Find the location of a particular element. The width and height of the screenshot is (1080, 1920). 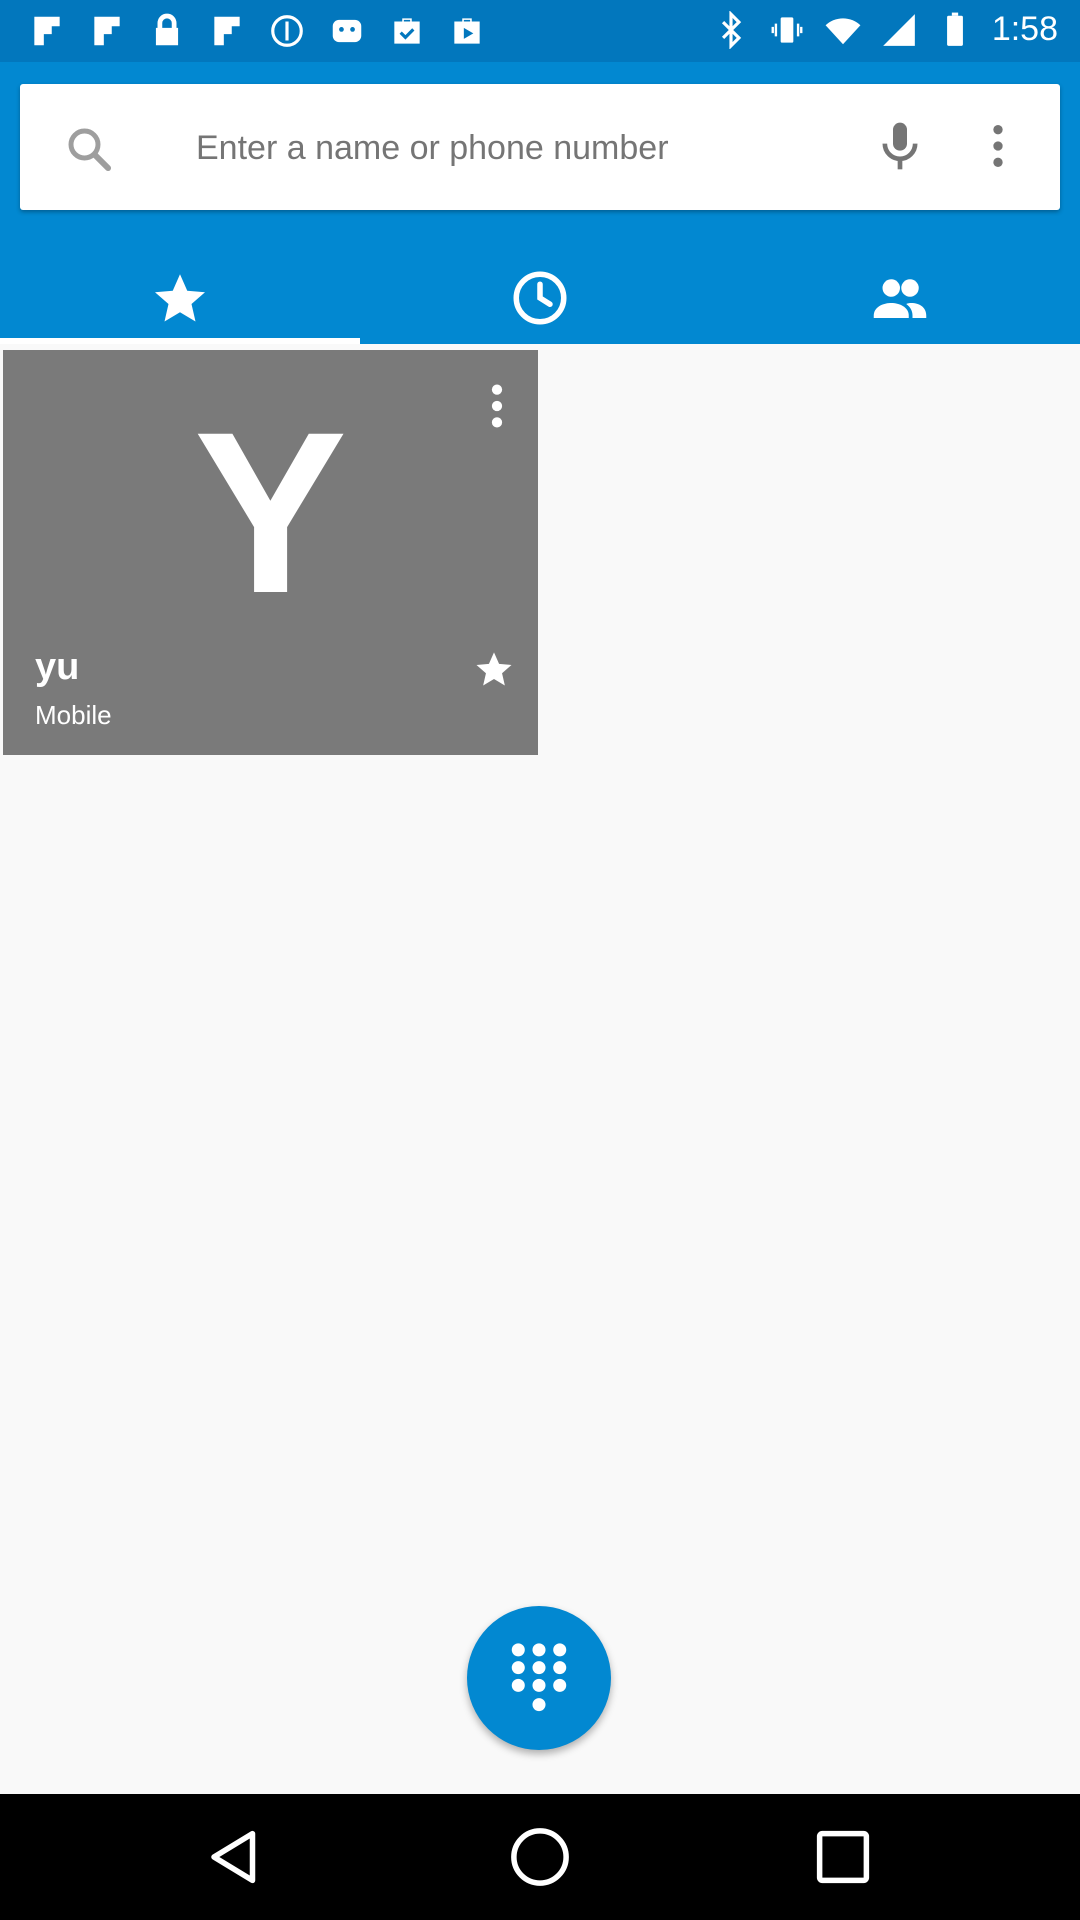

home-icon is located at coordinates (540, 1857).